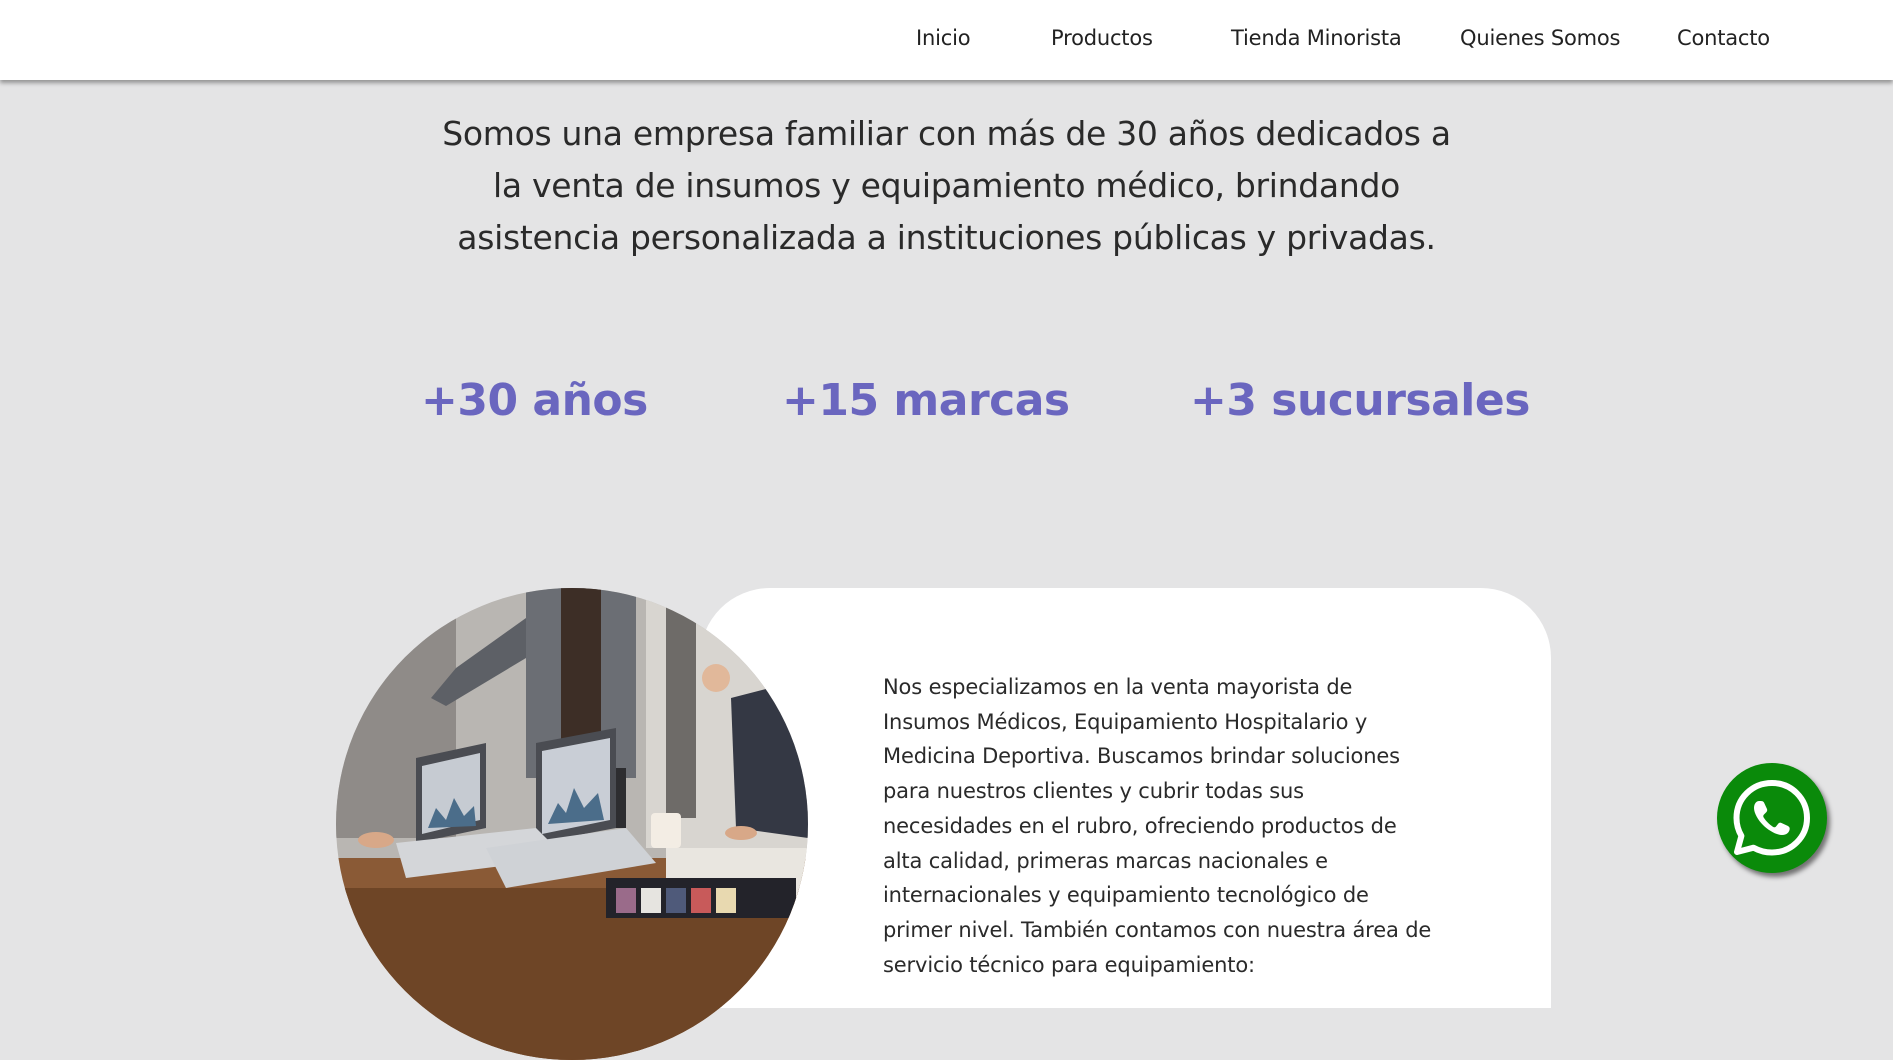  I want to click on stat-years: +30 años, so click(534, 400).